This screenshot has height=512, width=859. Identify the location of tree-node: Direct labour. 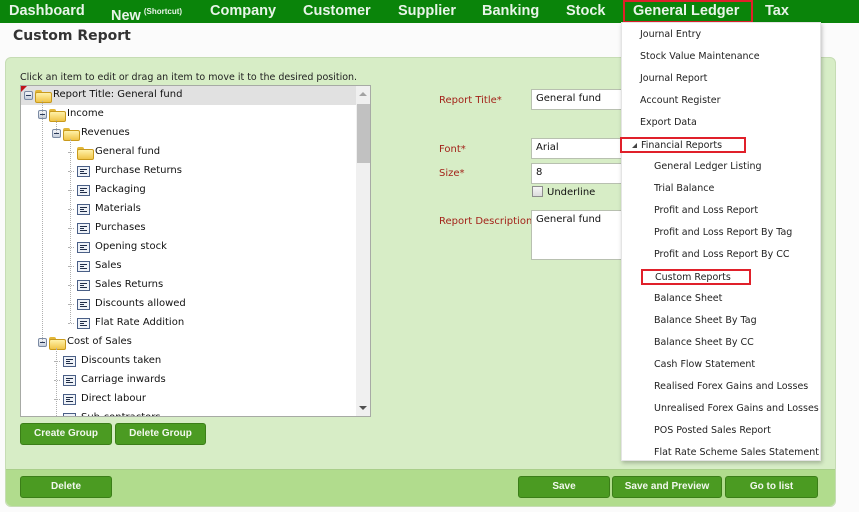
(189, 399).